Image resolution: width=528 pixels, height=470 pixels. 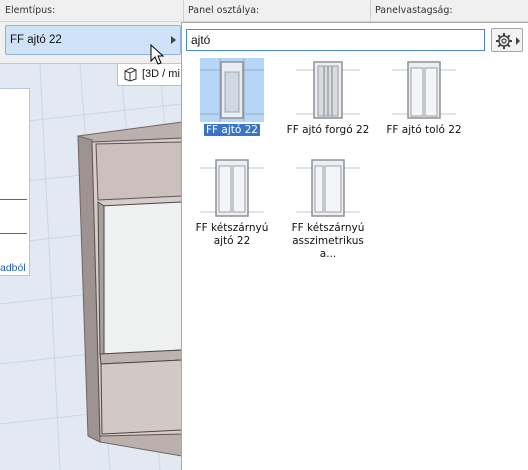 What do you see at coordinates (424, 130) in the screenshot?
I see `library-item-label: FF ajtó toló 22` at bounding box center [424, 130].